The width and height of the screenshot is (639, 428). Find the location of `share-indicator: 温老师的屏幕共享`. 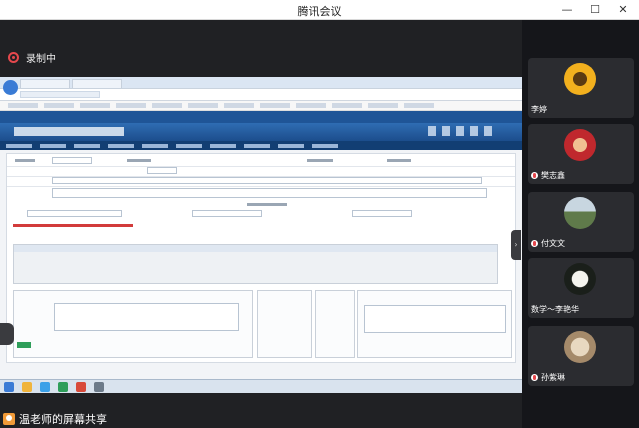

share-indicator: 温老师的屏幕共享 is located at coordinates (53, 418).